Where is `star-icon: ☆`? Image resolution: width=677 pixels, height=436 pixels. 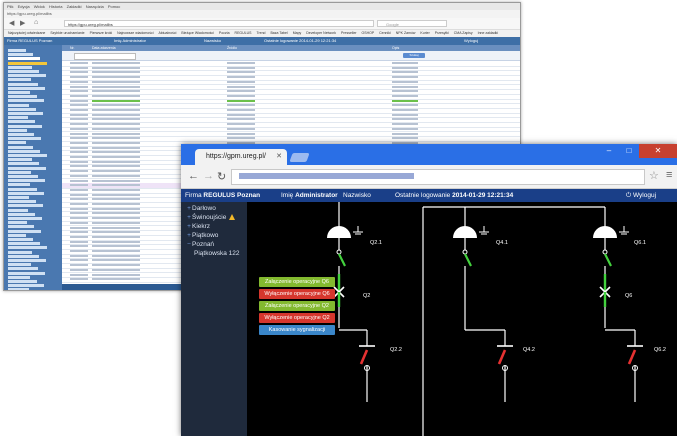 star-icon: ☆ is located at coordinates (654, 175).